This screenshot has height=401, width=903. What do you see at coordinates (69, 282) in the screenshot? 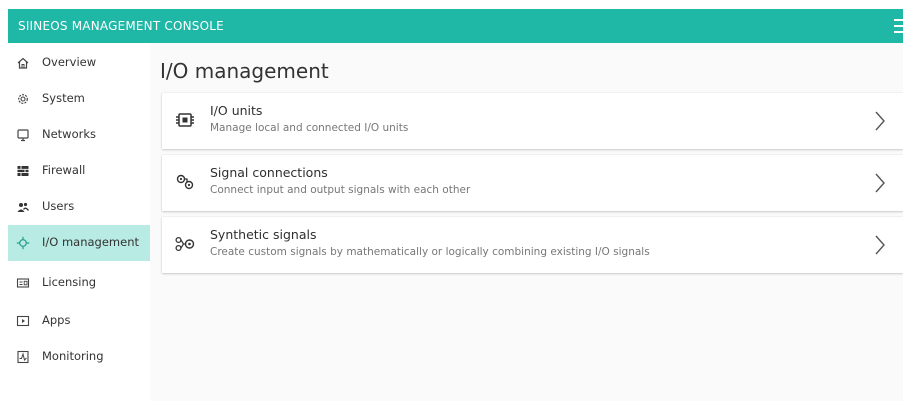
I see `sidebar-item-label: Licensing` at bounding box center [69, 282].